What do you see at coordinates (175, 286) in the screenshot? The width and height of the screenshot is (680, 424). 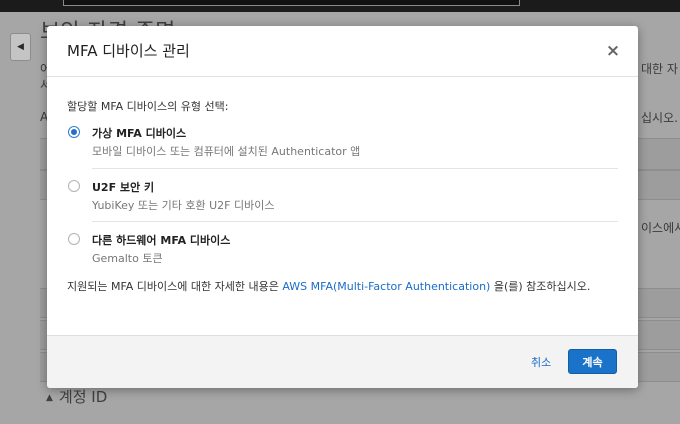 I see `info-prefix: 지원되는 MFA 디바이스에 대한 자세한 내용은` at bounding box center [175, 286].